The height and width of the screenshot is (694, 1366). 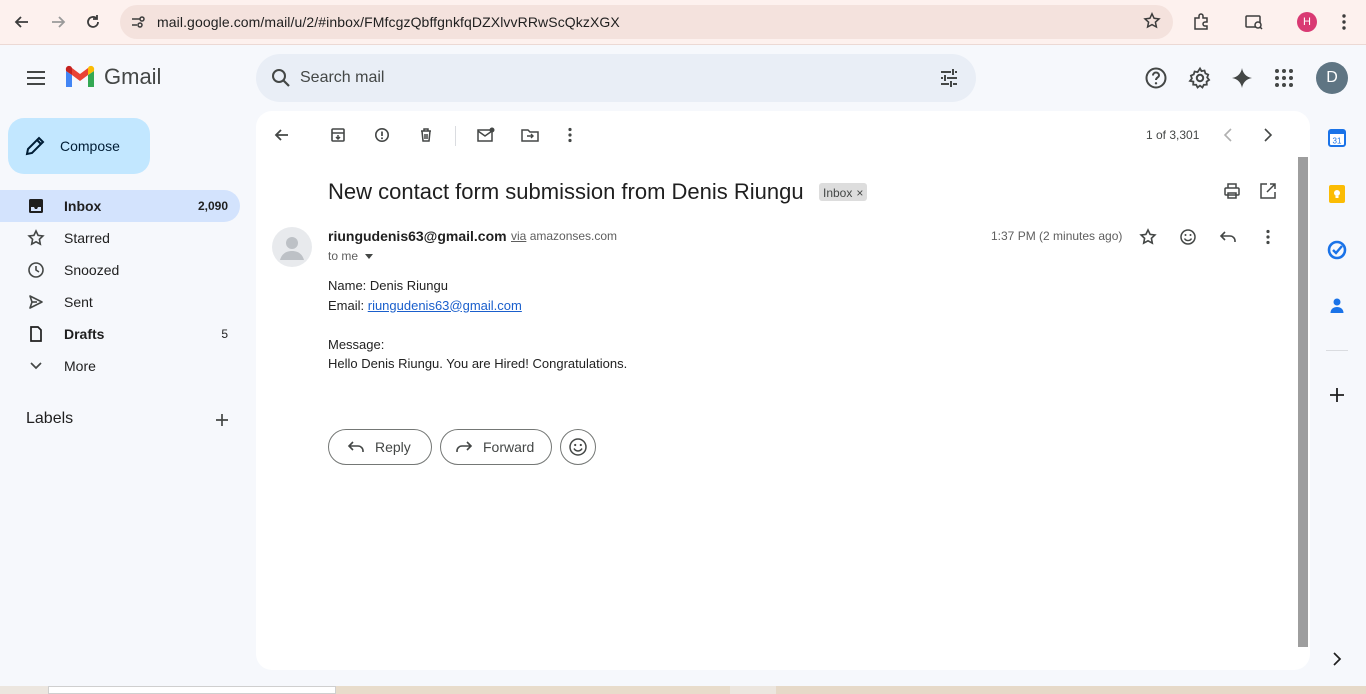 I want to click on recipients-toggle: to me, so click(x=351, y=256).